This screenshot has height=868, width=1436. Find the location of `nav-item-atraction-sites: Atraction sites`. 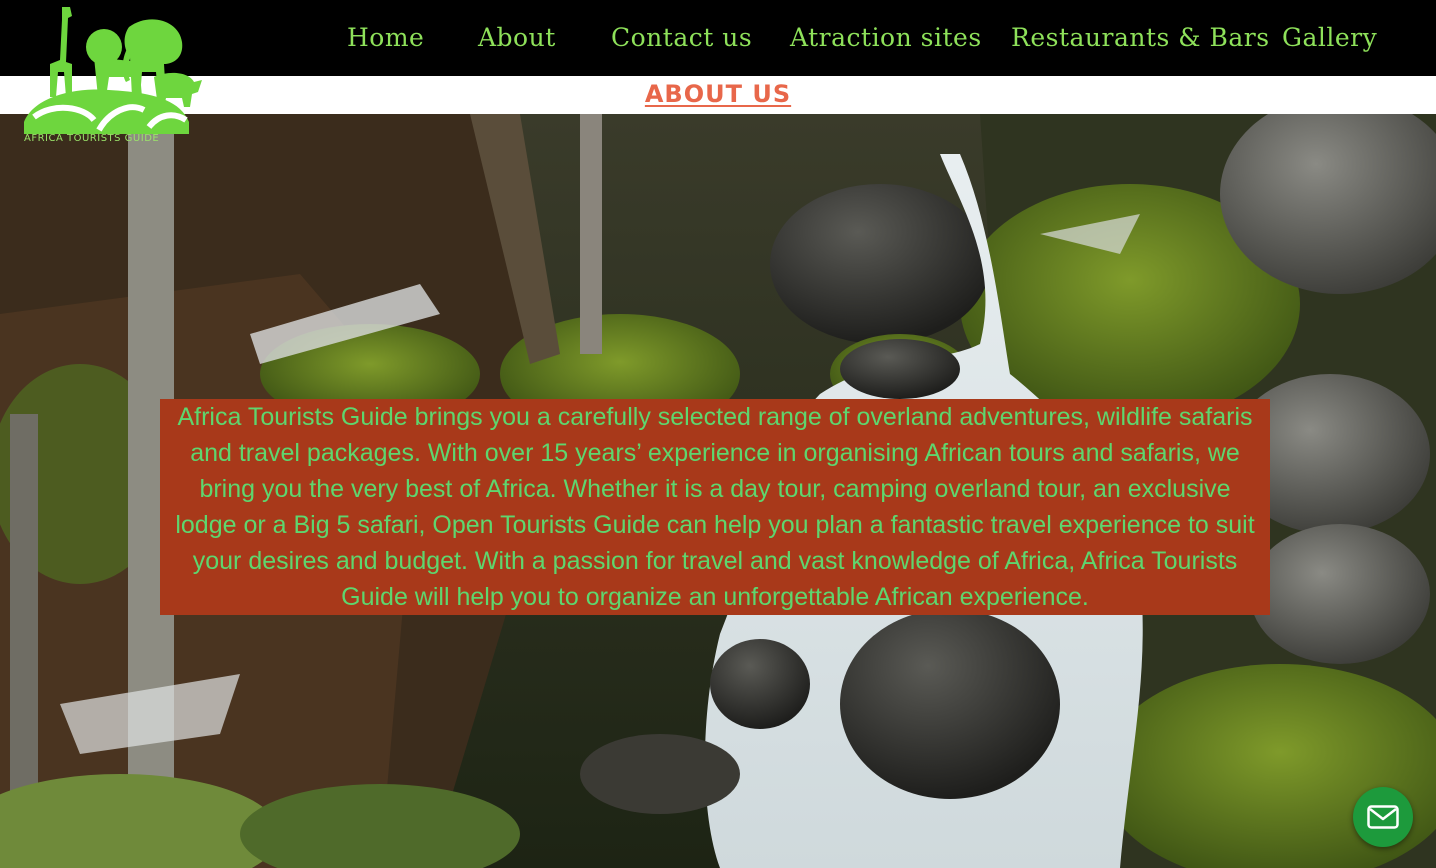

nav-item-atraction-sites: Atraction sites is located at coordinates (886, 38).